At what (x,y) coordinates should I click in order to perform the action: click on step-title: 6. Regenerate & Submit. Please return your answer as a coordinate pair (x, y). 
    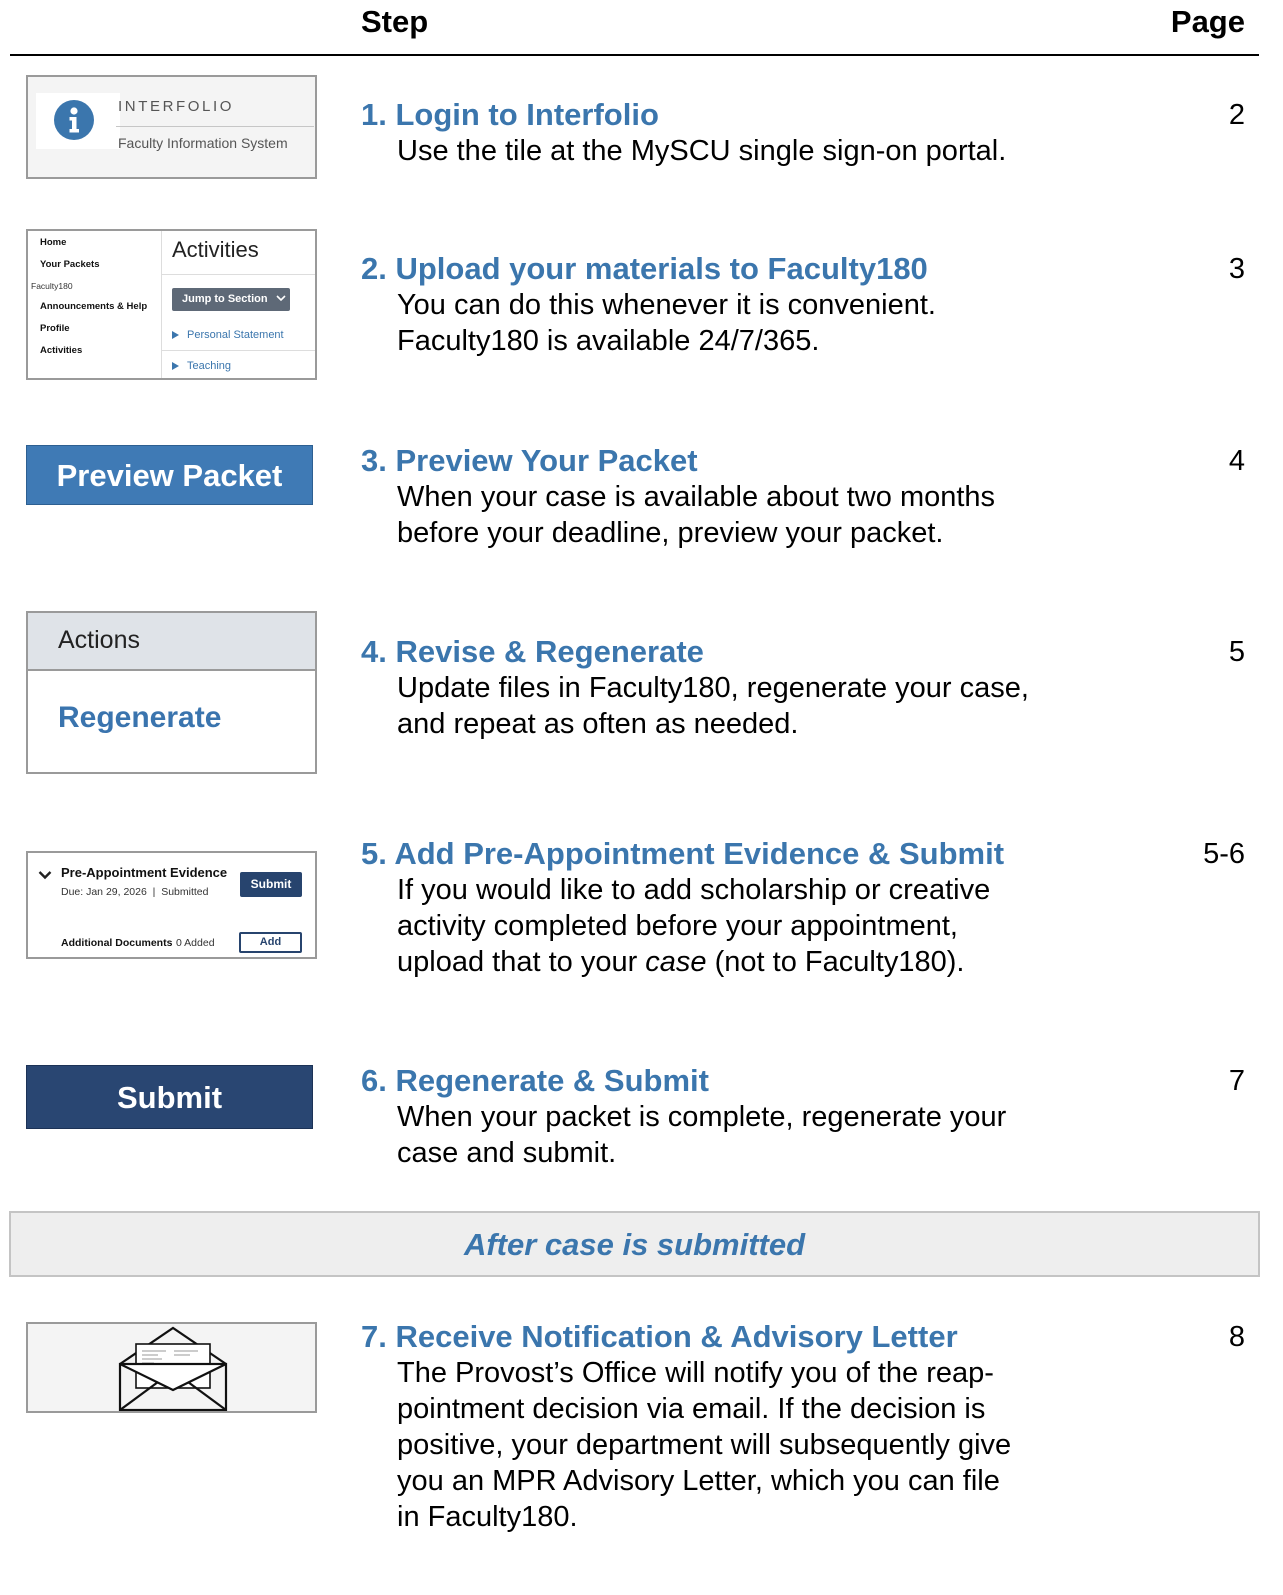
    Looking at the image, I should click on (535, 1080).